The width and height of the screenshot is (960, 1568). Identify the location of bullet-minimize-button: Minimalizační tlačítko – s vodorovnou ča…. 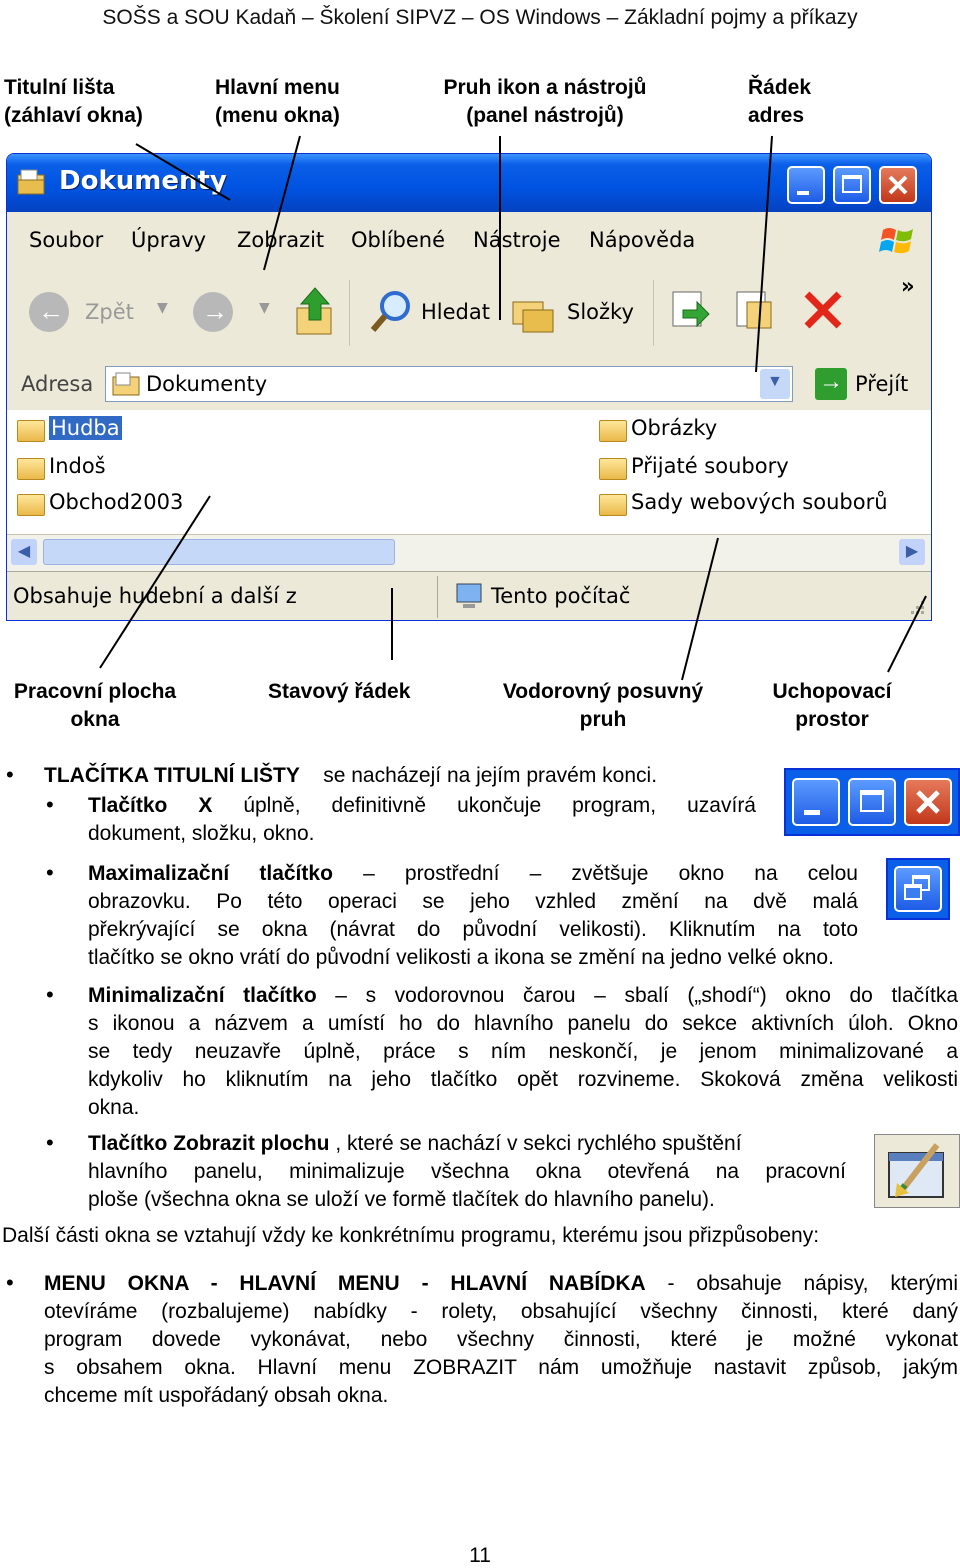
(523, 1051).